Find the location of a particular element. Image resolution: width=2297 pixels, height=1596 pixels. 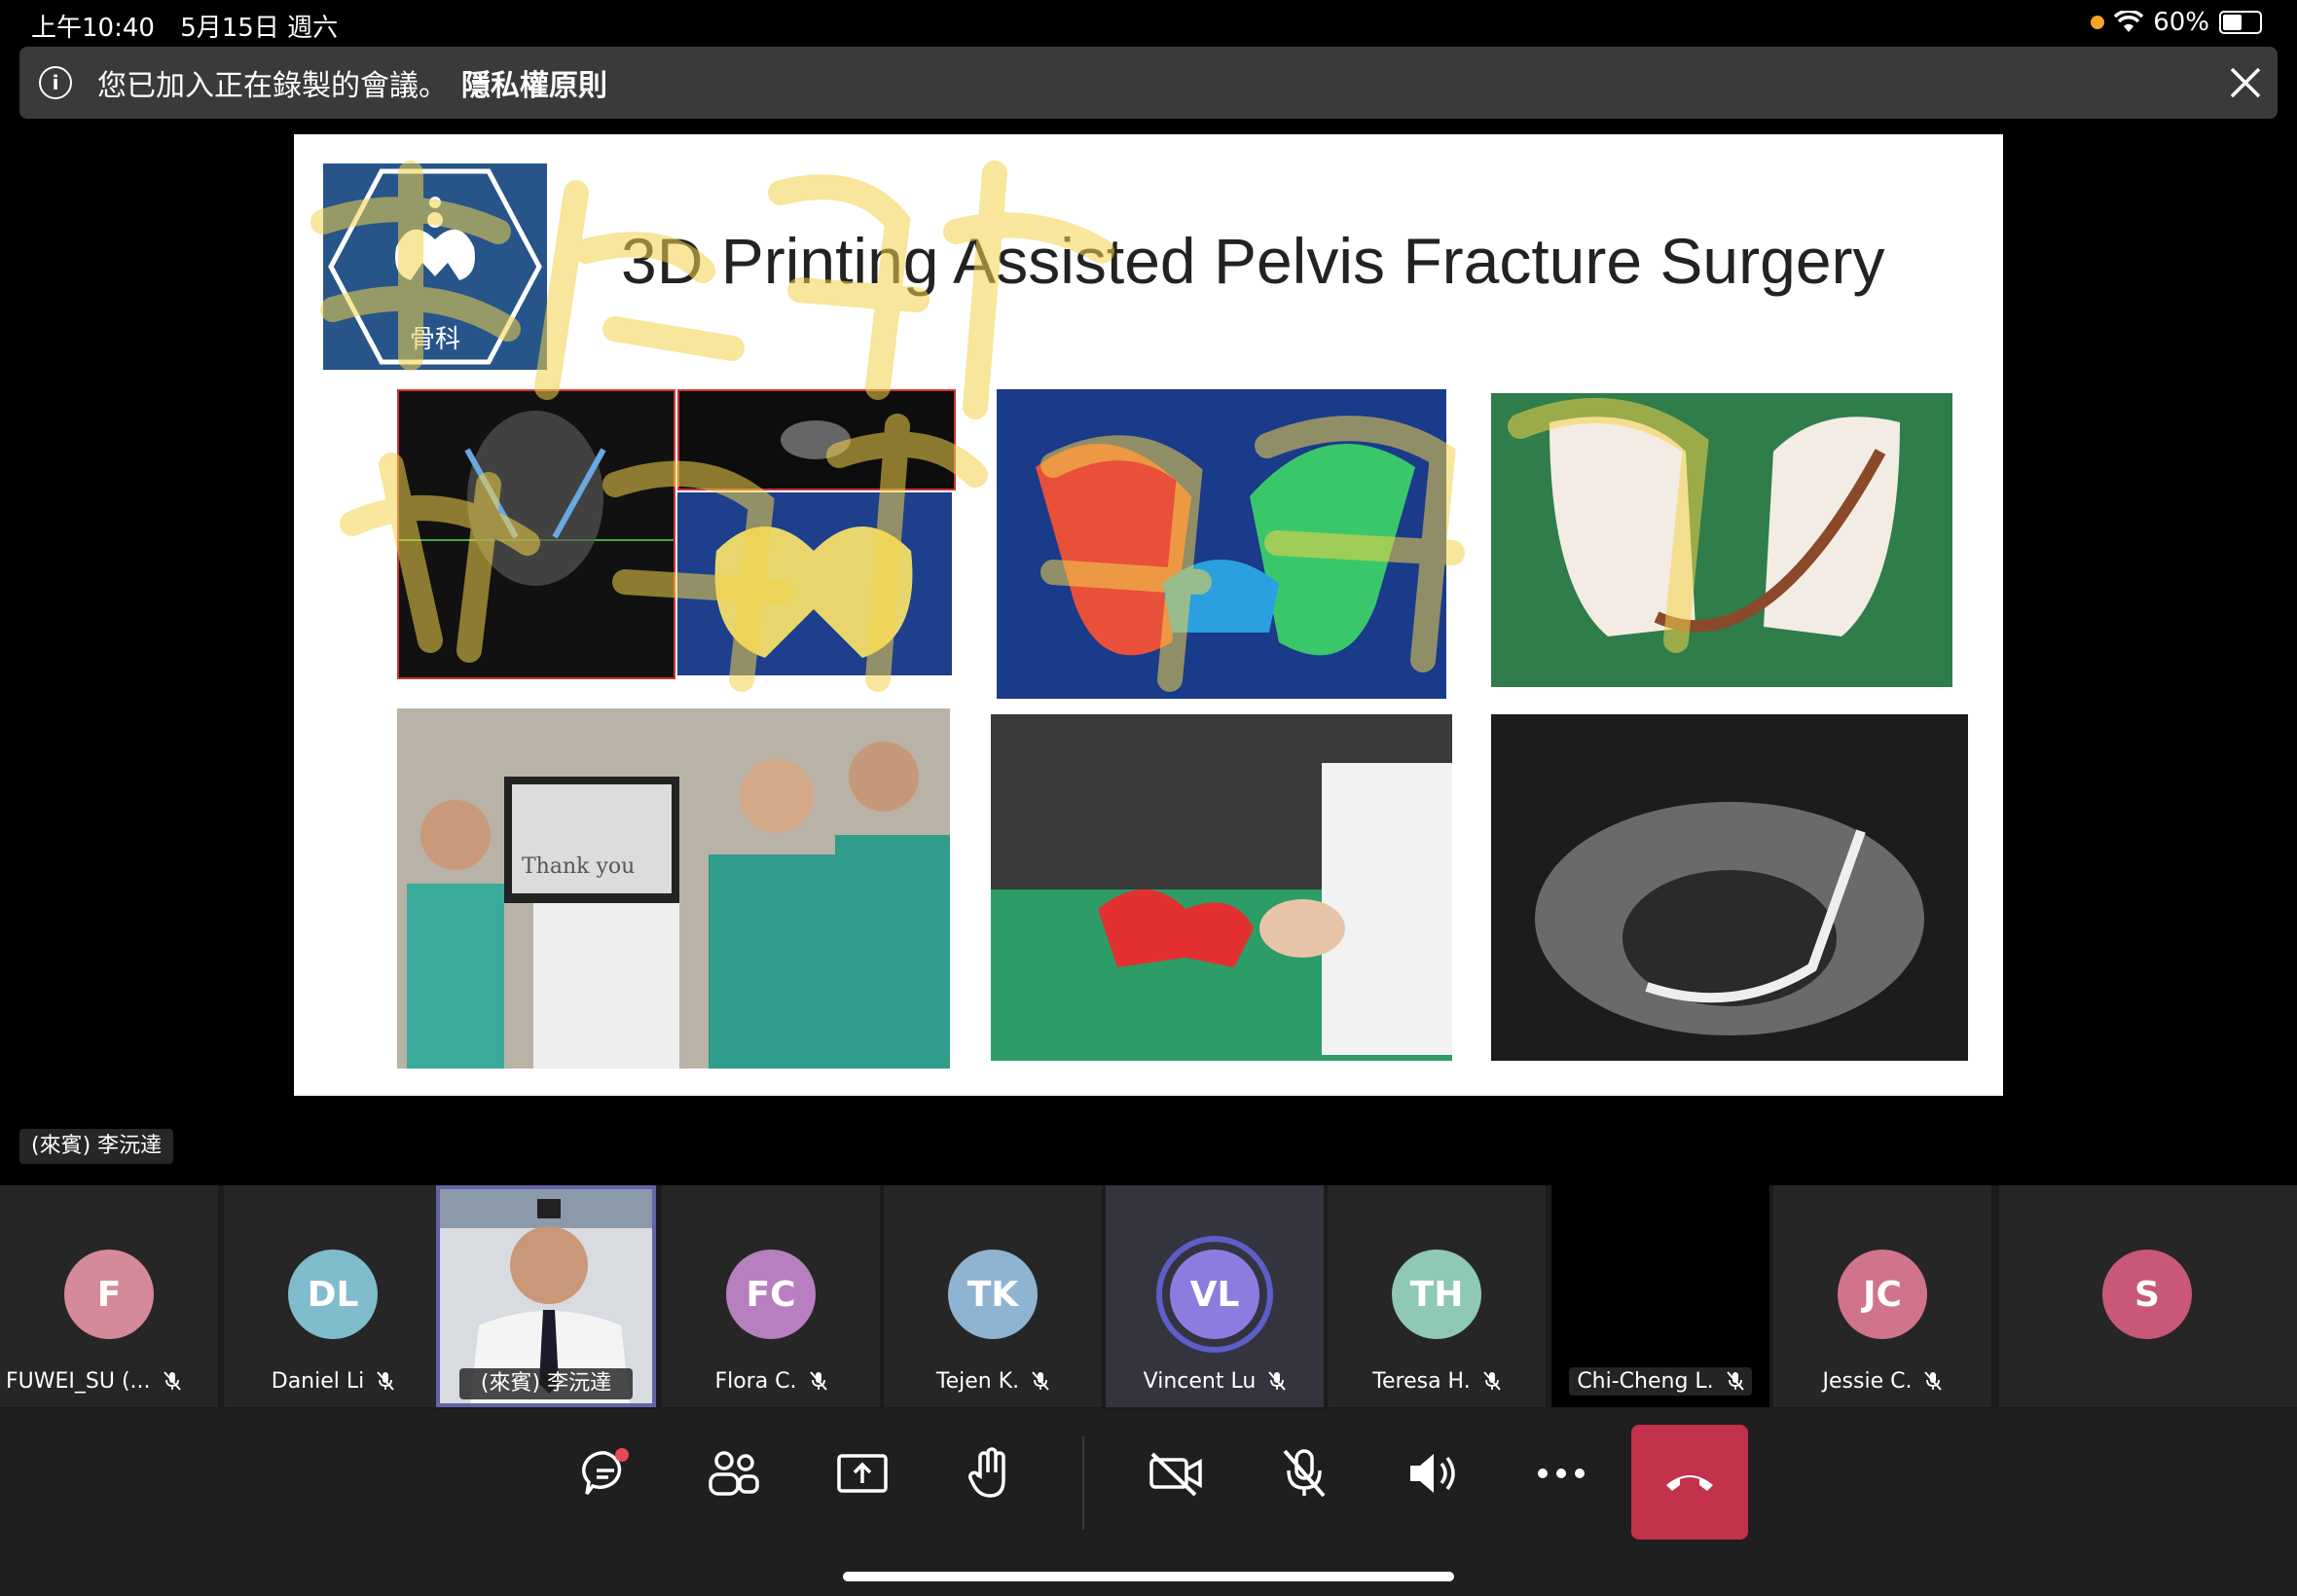

hang-up-icon is located at coordinates (1689, 1483).